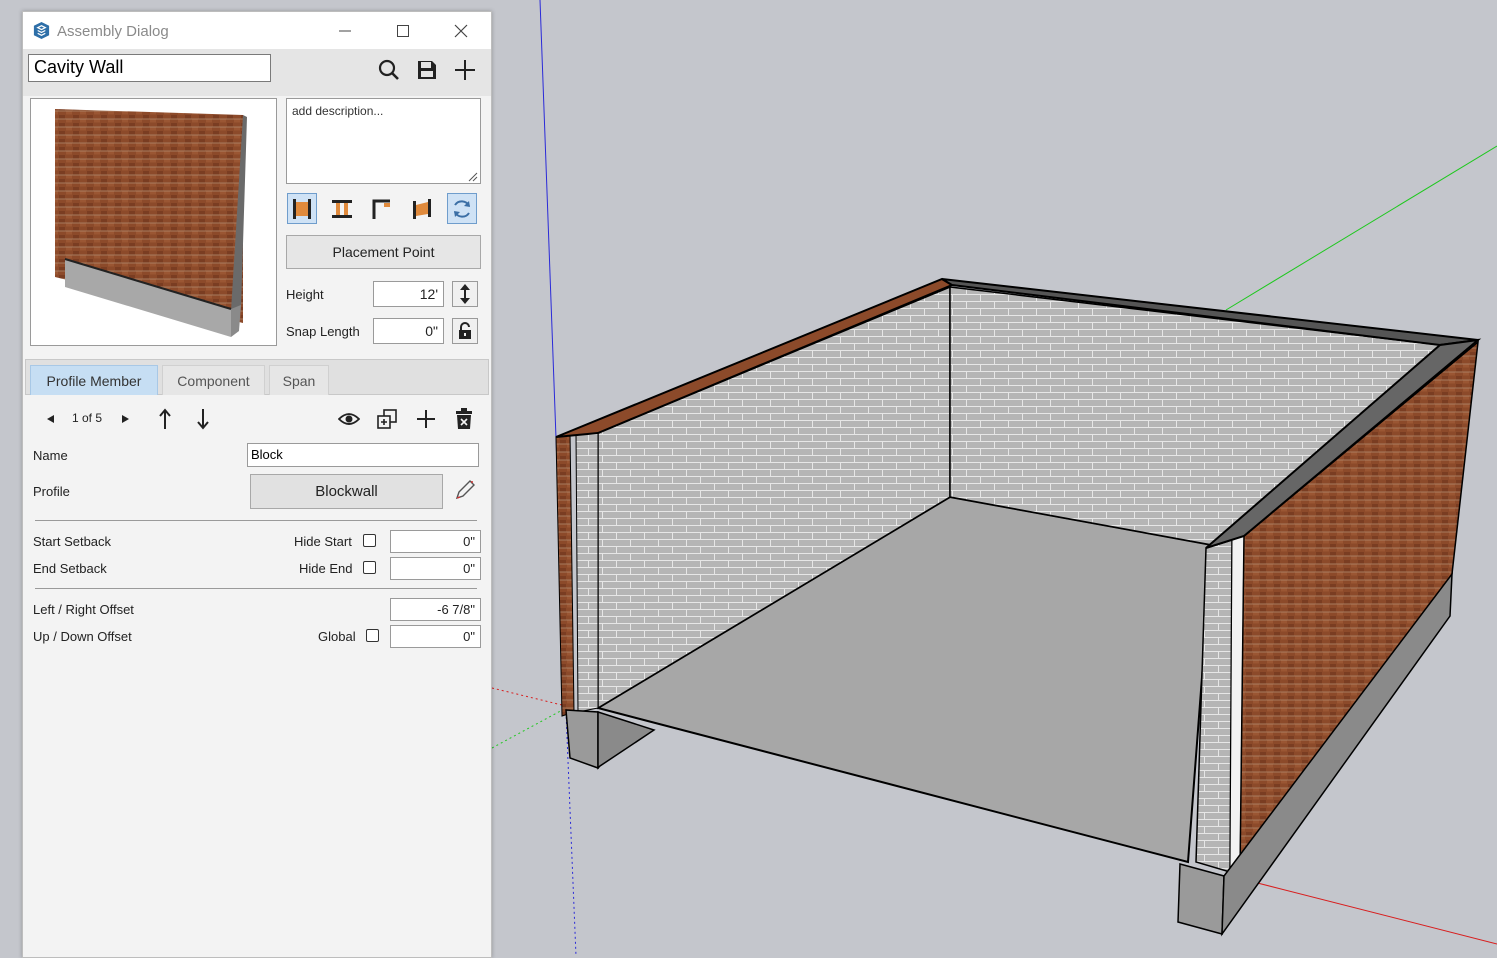 The image size is (1497, 958). I want to click on arrow-up-icon, so click(165, 418).